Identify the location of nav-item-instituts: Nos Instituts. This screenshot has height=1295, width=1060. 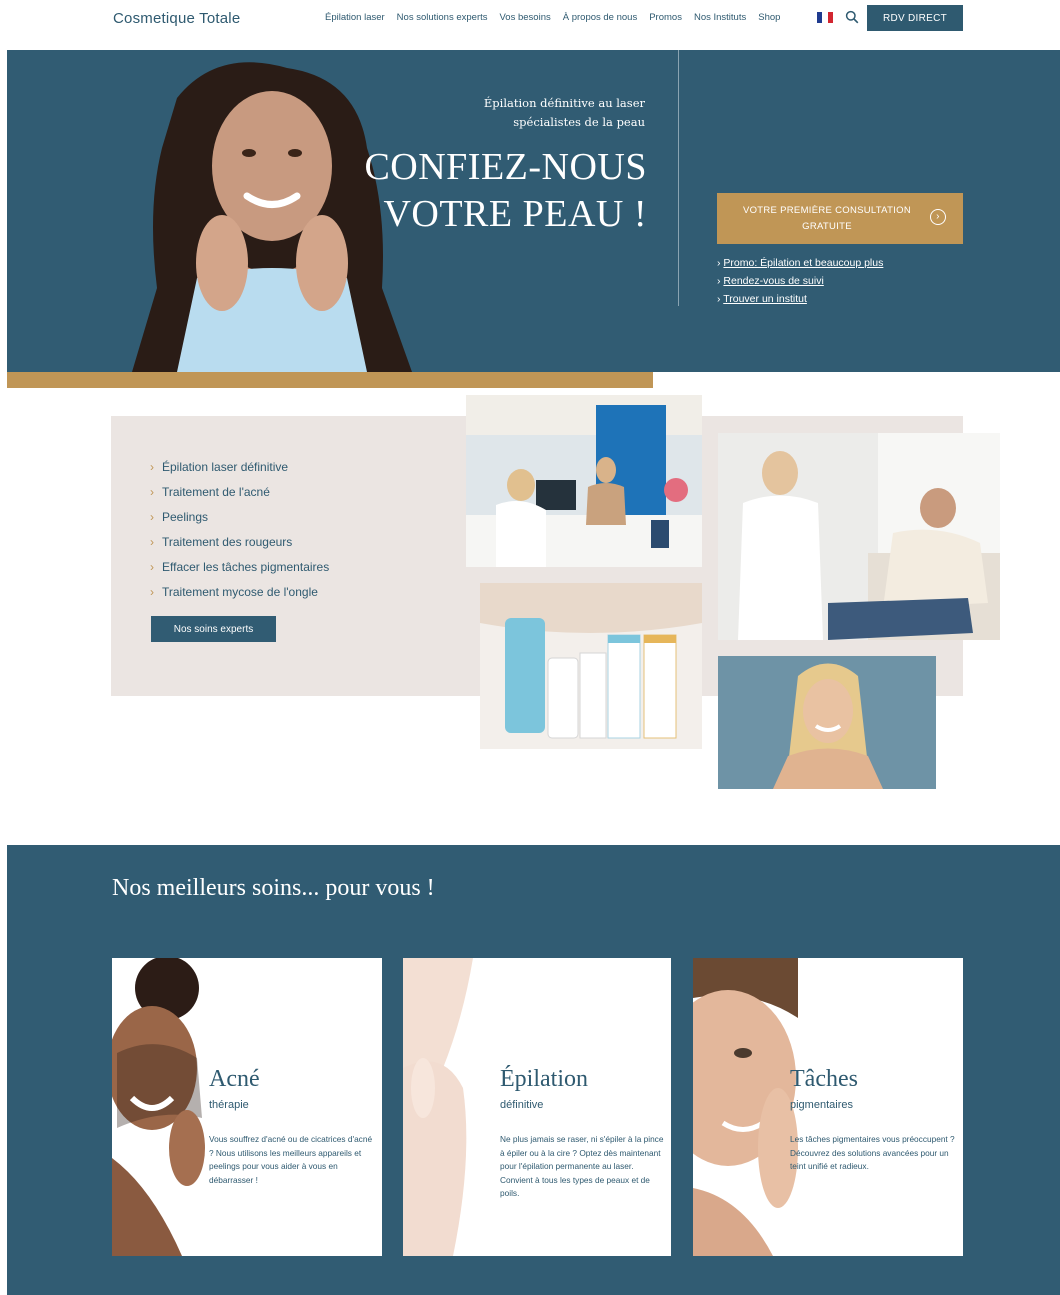
(720, 17).